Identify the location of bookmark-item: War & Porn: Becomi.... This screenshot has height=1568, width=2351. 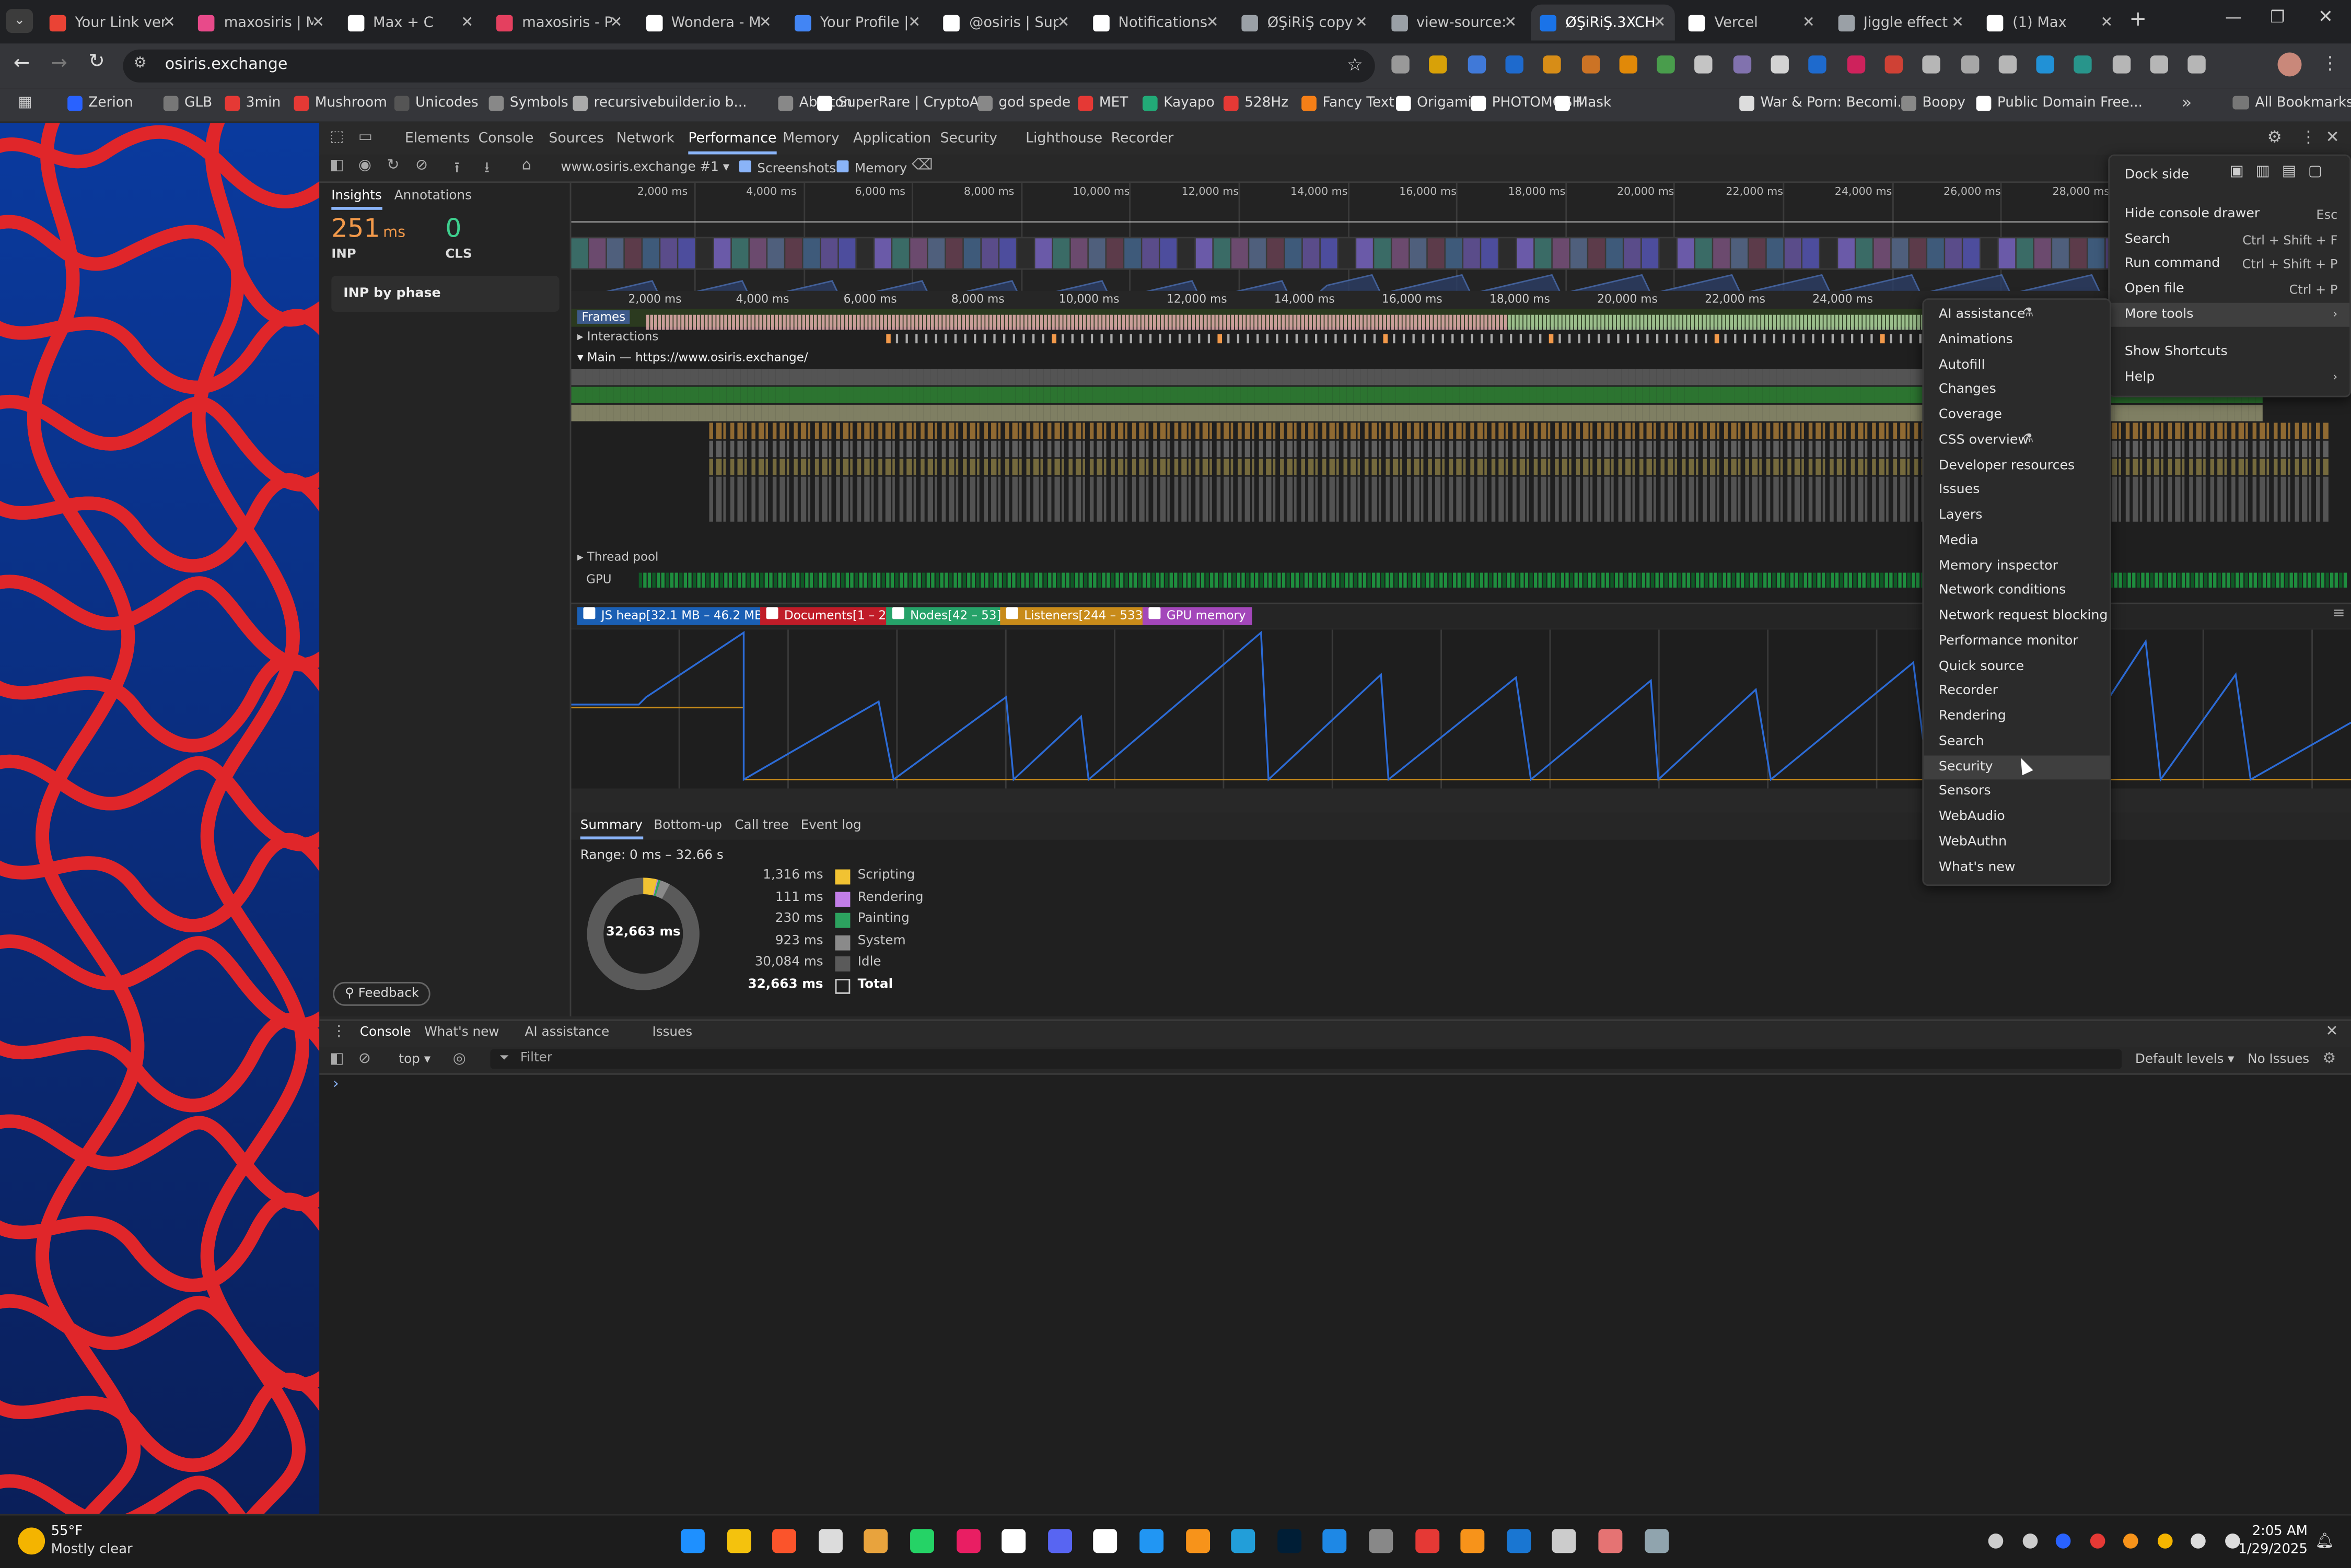
(1825, 103).